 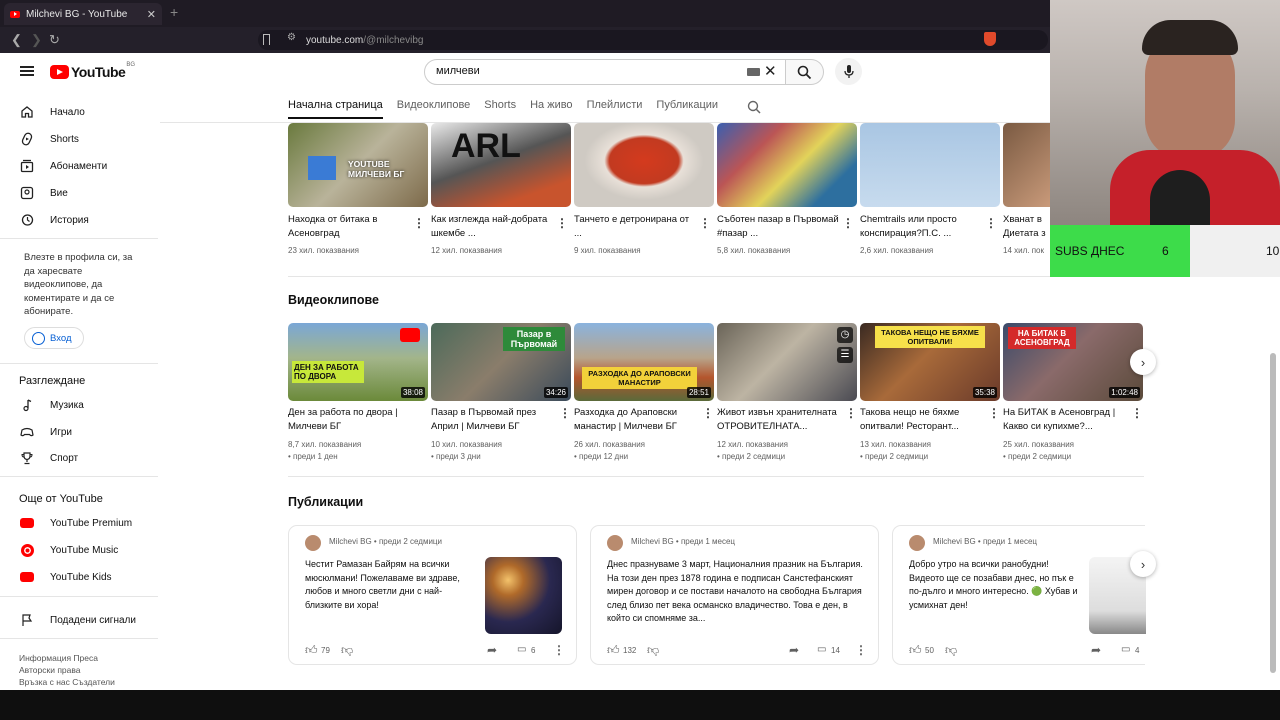 What do you see at coordinates (1026, 227) in the screenshot?
I see `video-title: Хванат в Диетата з` at bounding box center [1026, 227].